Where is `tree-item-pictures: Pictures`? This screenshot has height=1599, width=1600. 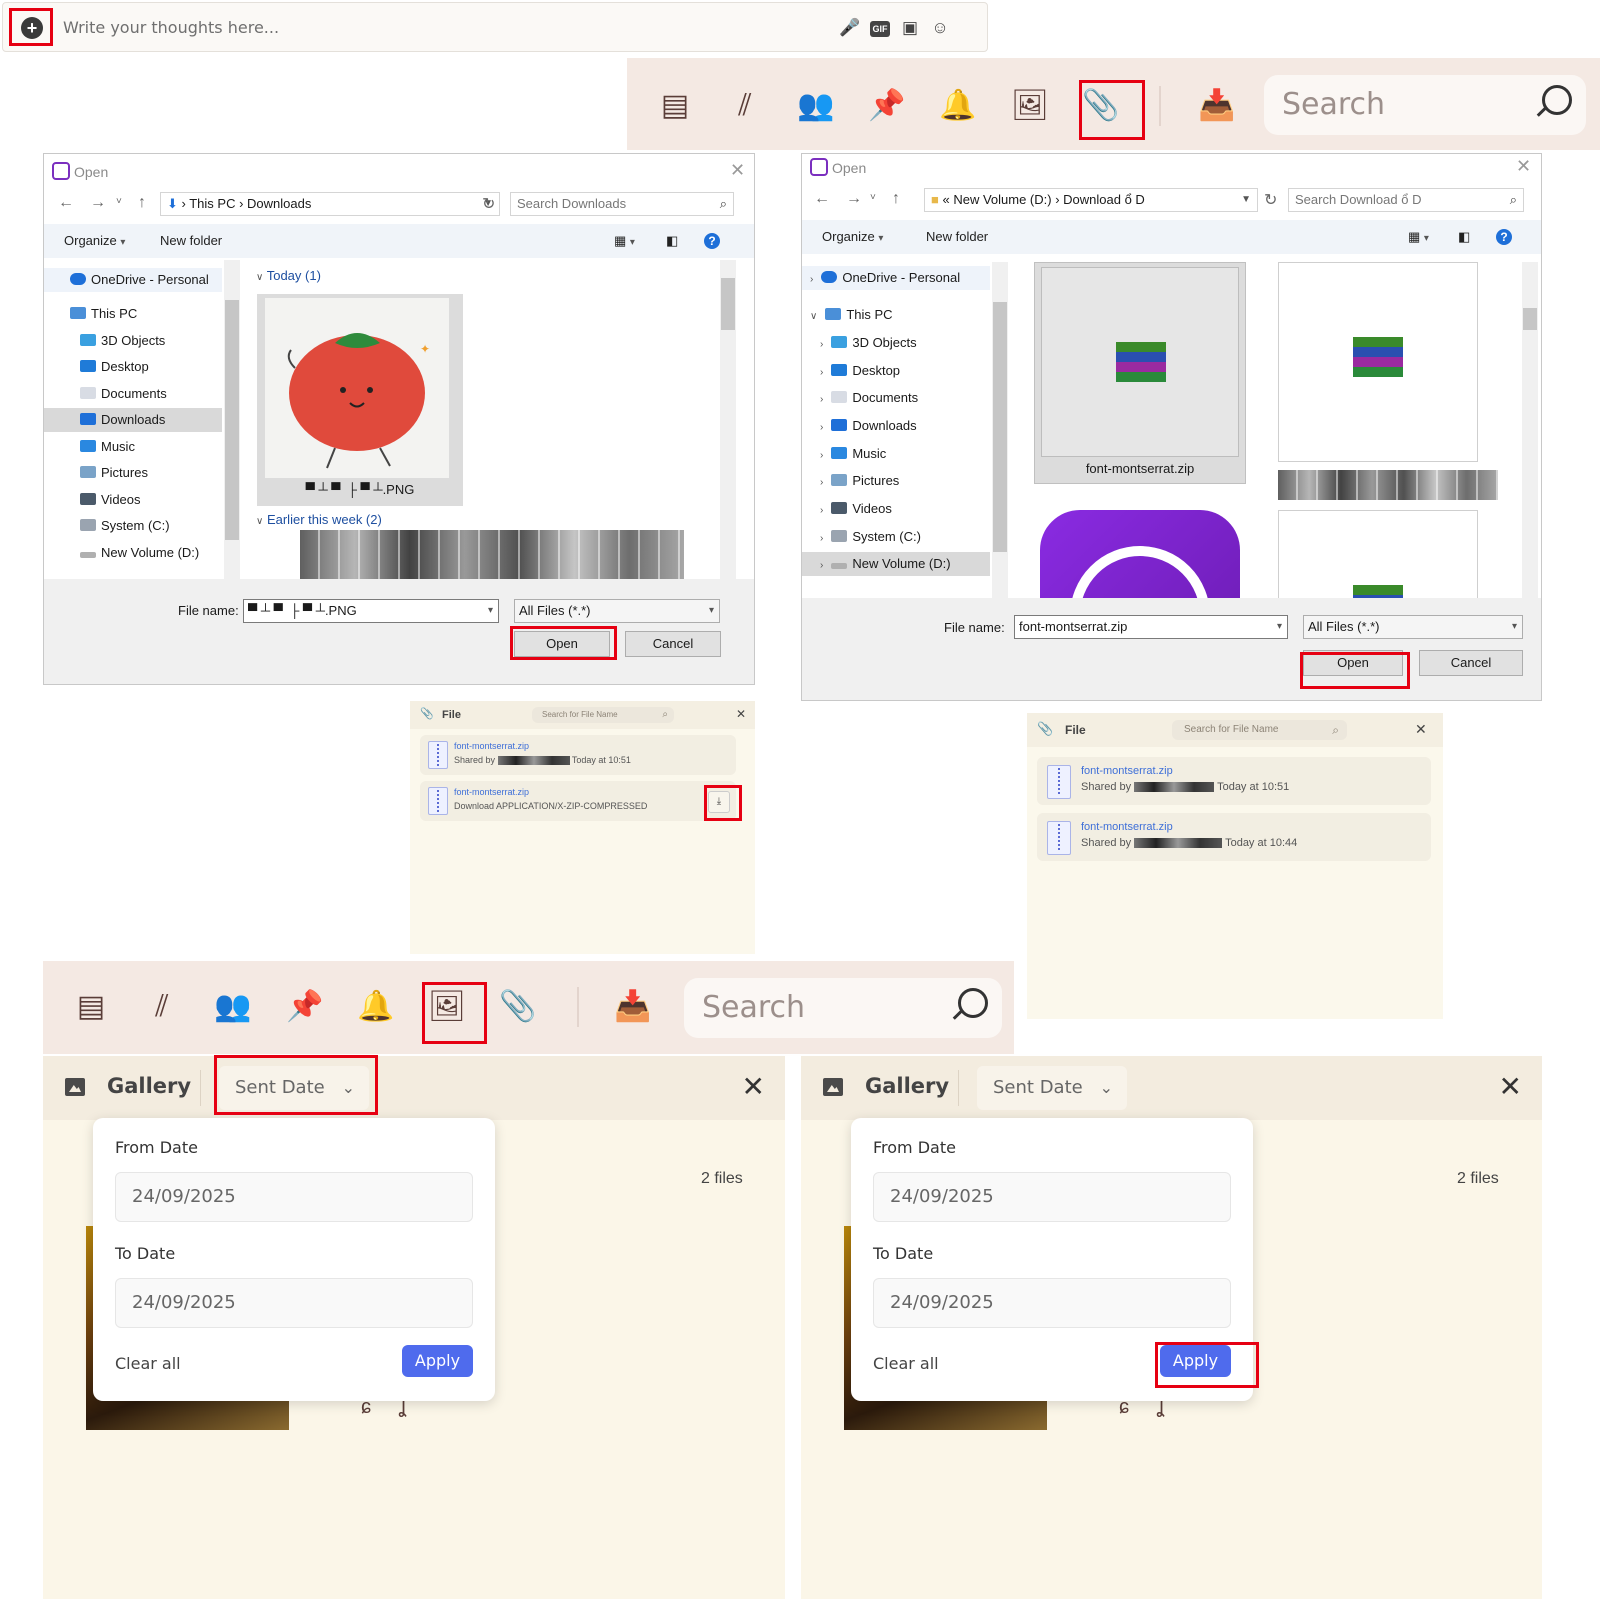 tree-item-pictures: Pictures is located at coordinates (133, 473).